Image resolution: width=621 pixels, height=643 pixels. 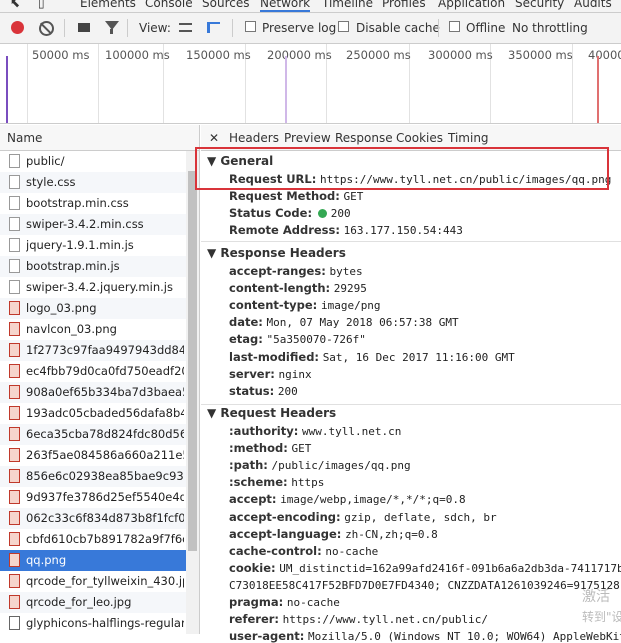 What do you see at coordinates (404, 5) in the screenshot?
I see `tab-profiles: Profiles` at bounding box center [404, 5].